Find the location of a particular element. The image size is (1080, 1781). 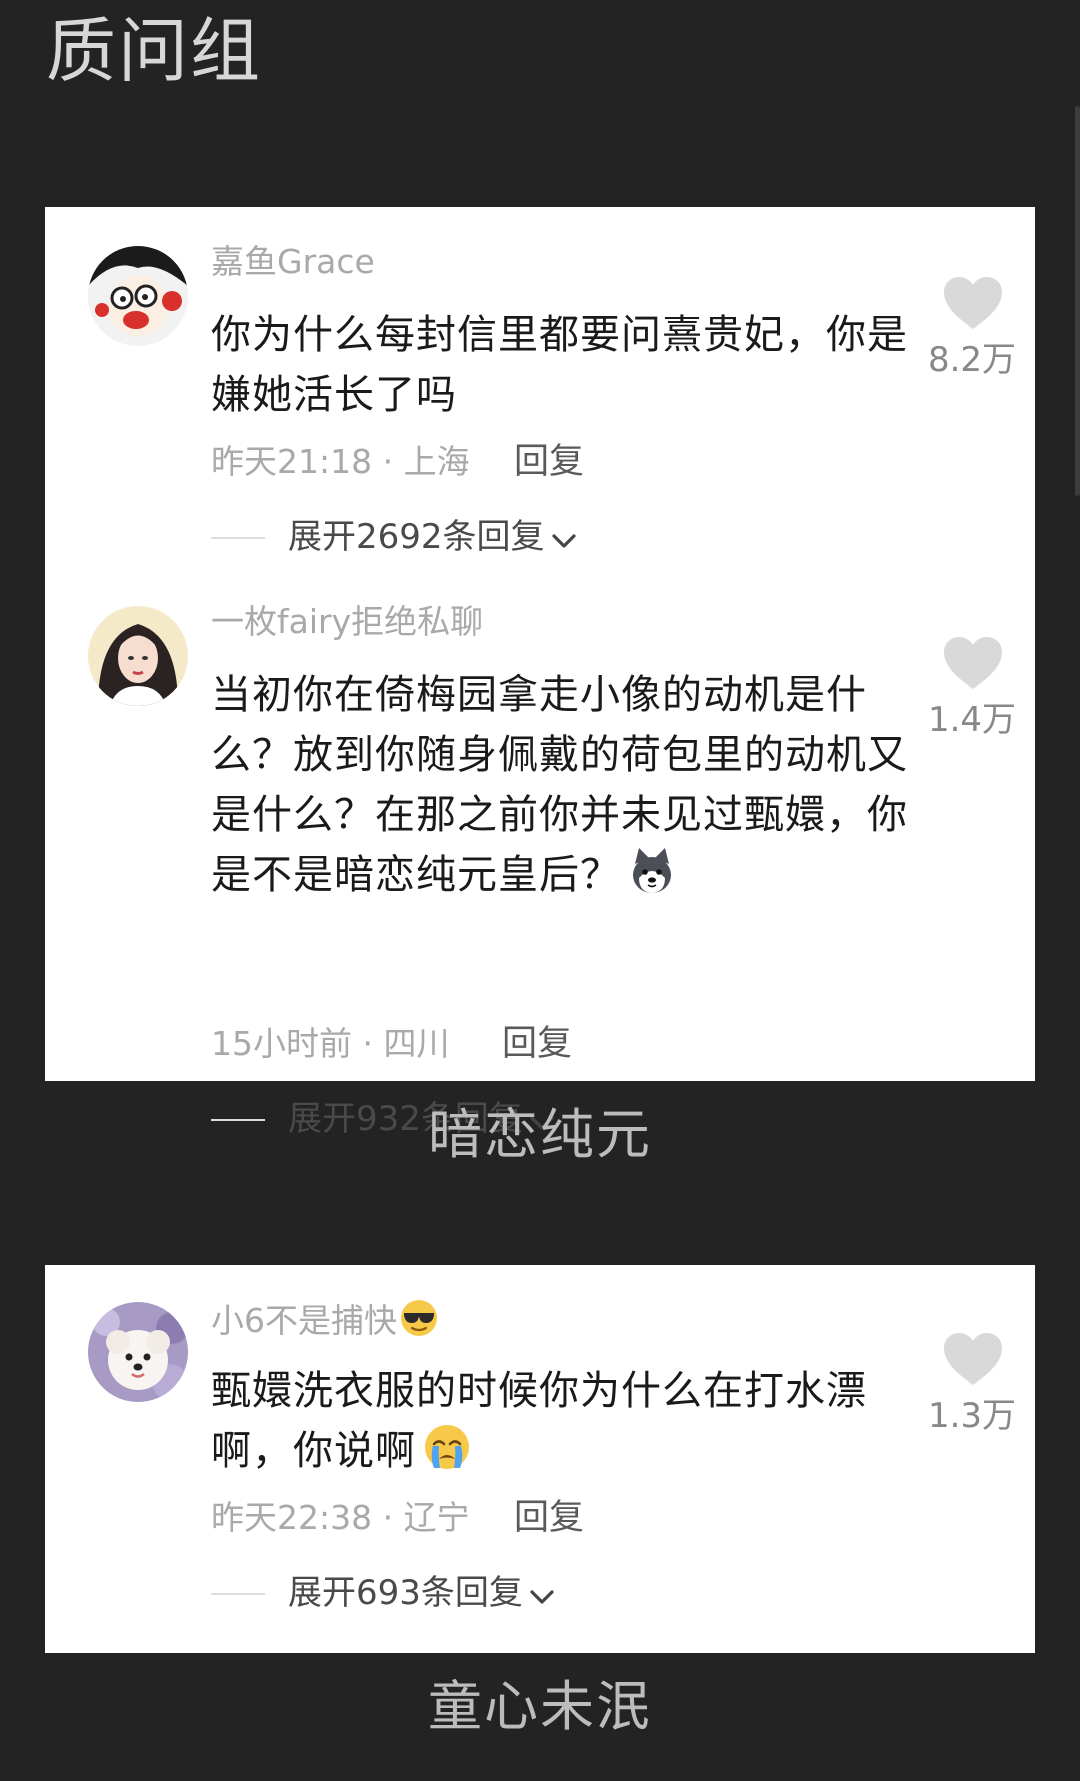

cartoon-face-avatar is located at coordinates (138, 296).